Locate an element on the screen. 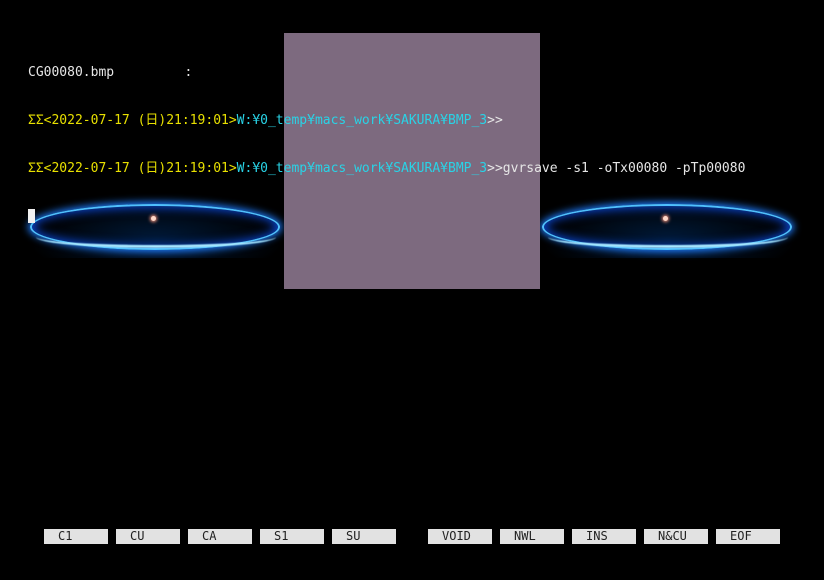 This screenshot has width=824, height=580. command-text: gvrsave -s1 -oTx00080 -pTp00080 is located at coordinates (624, 168).